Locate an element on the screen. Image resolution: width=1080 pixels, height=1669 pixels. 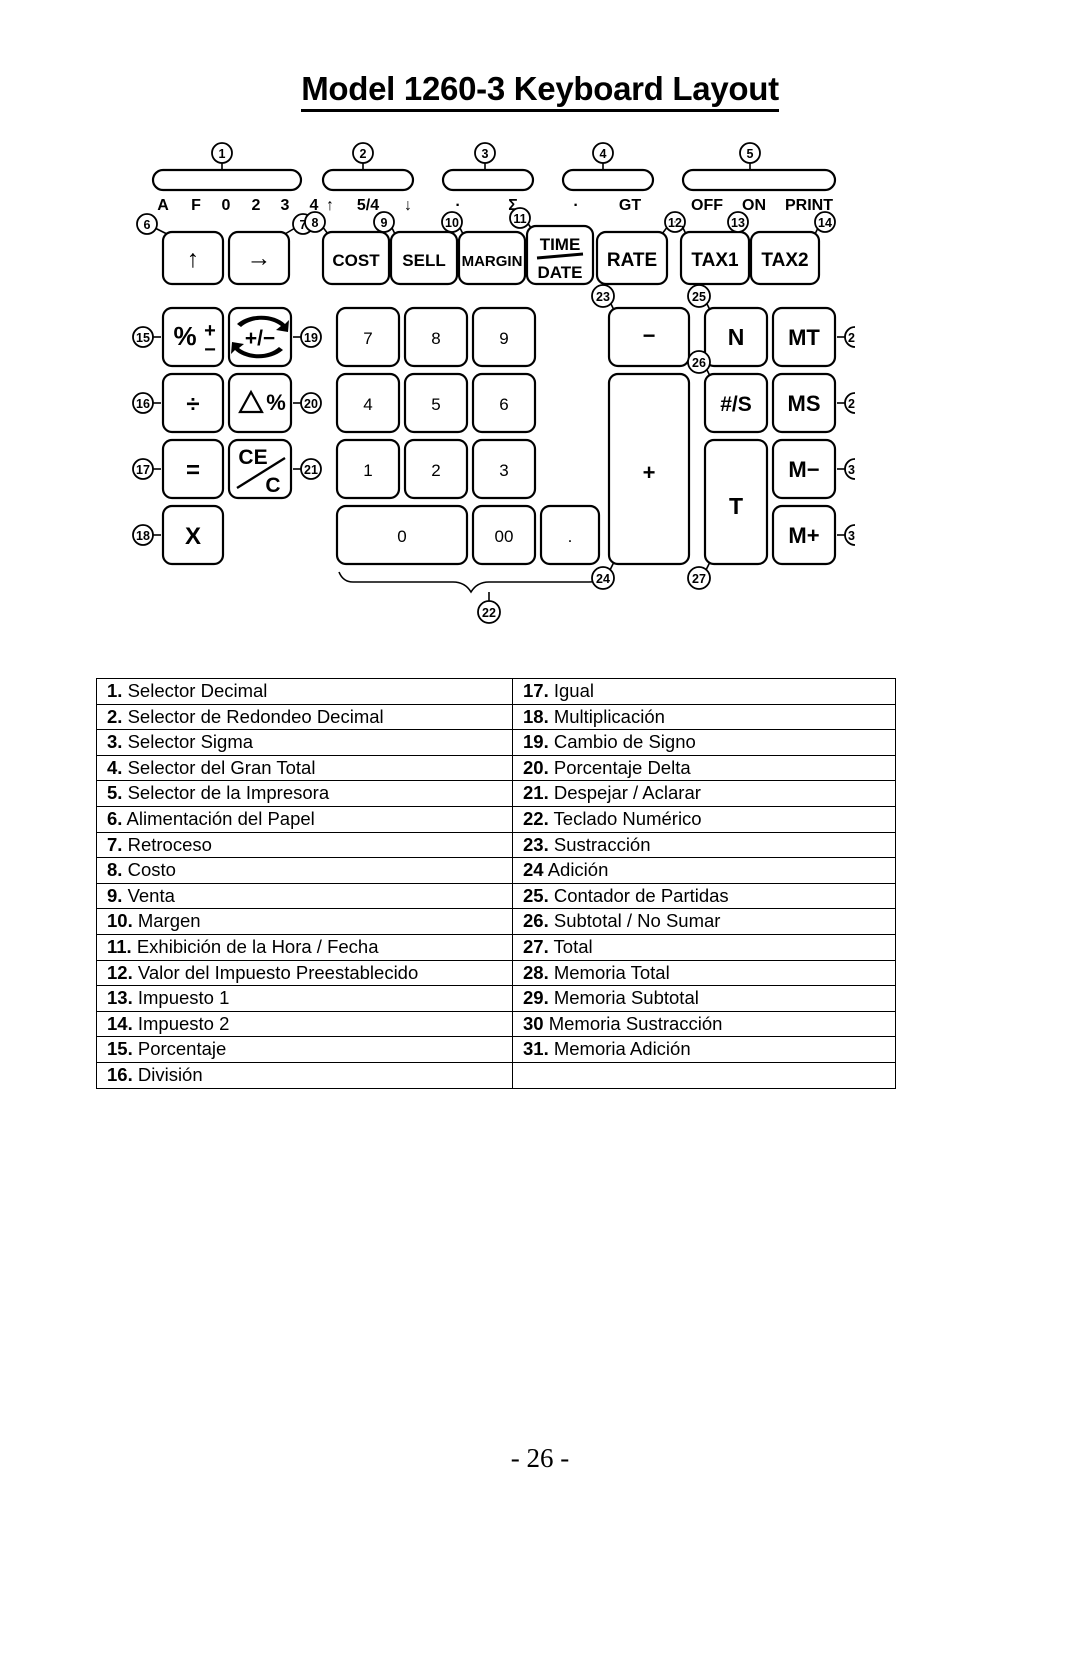
legend-number: 3. is located at coordinates (115, 742).